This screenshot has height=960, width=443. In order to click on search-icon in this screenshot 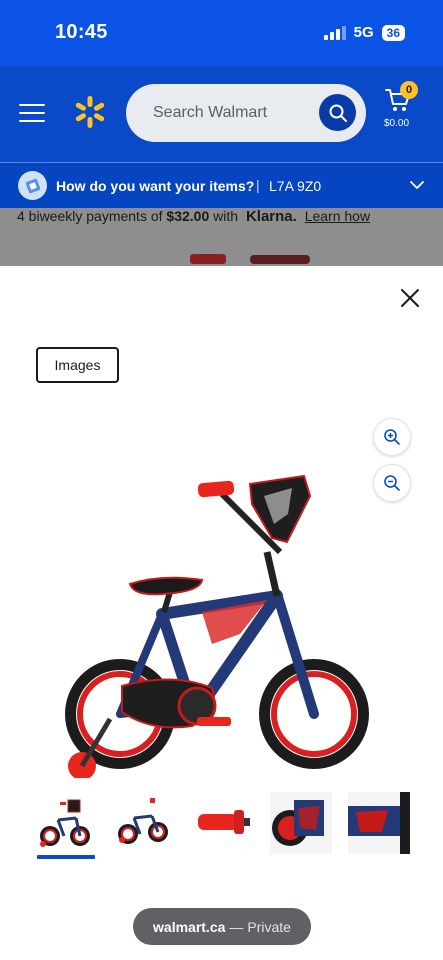, I will do `click(338, 113)`.